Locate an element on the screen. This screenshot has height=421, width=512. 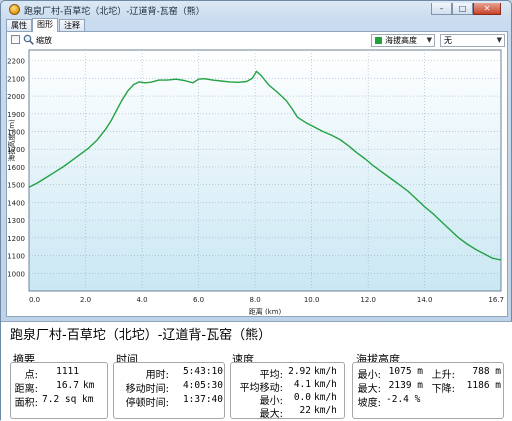
x-tick-label: 2.0 is located at coordinates (85, 300).